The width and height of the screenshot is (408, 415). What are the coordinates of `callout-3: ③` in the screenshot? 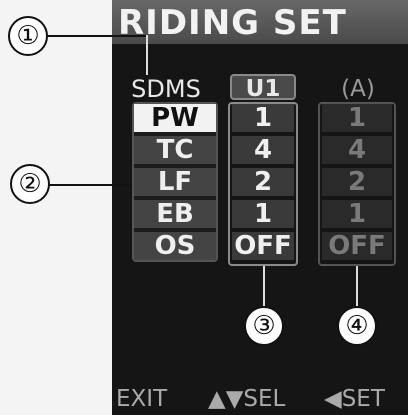 It's located at (264, 326).